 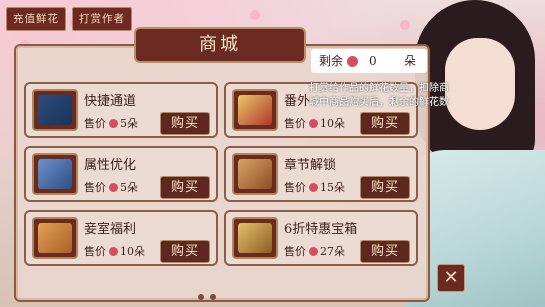 What do you see at coordinates (102, 19) in the screenshot?
I see `reward-author-button: 打赏作者` at bounding box center [102, 19].